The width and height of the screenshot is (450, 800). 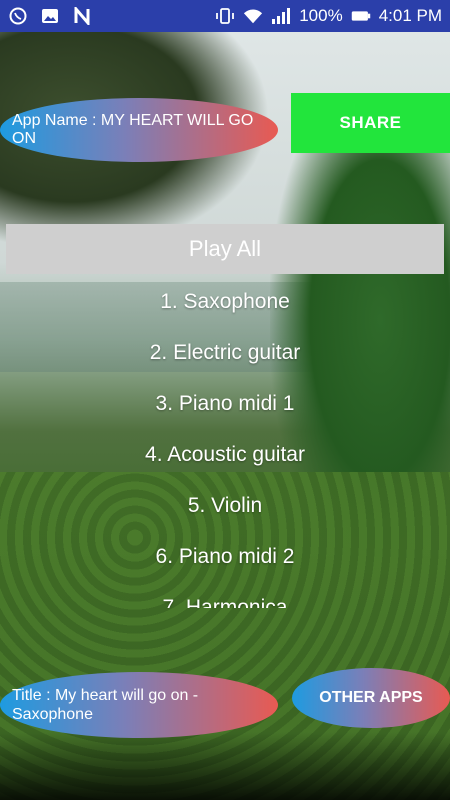 What do you see at coordinates (371, 698) in the screenshot?
I see `other-apps-button: OTHER APPS` at bounding box center [371, 698].